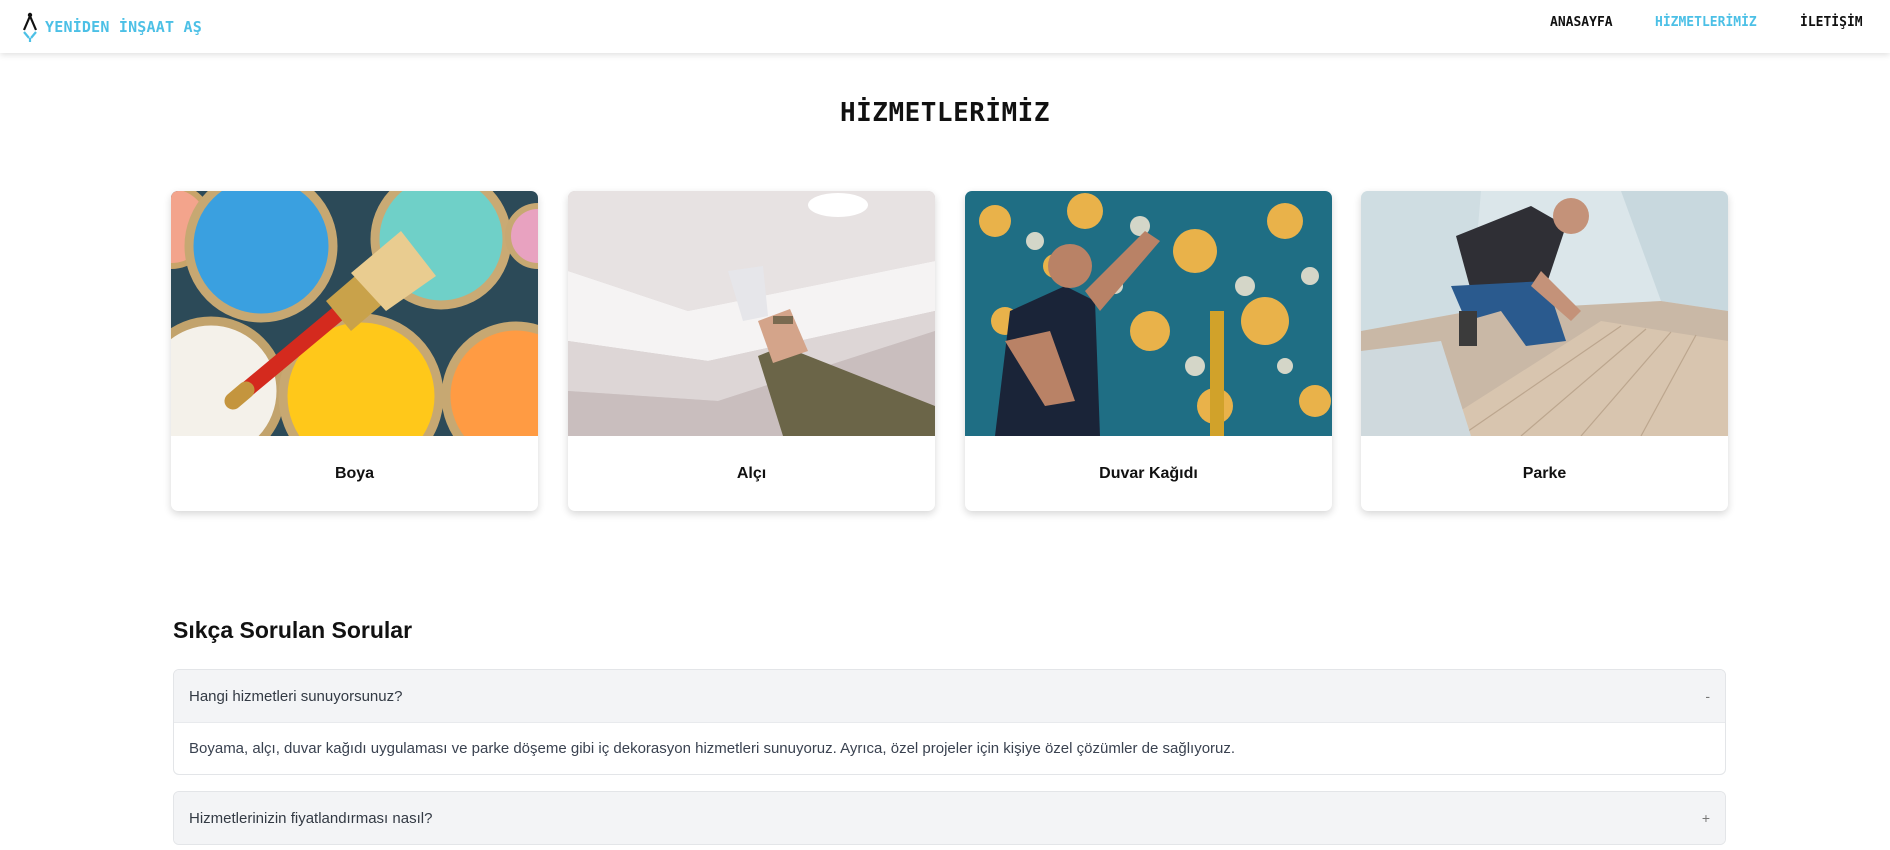 This screenshot has width=1890, height=850. I want to click on parquet-flooring-photo, so click(1544, 313).